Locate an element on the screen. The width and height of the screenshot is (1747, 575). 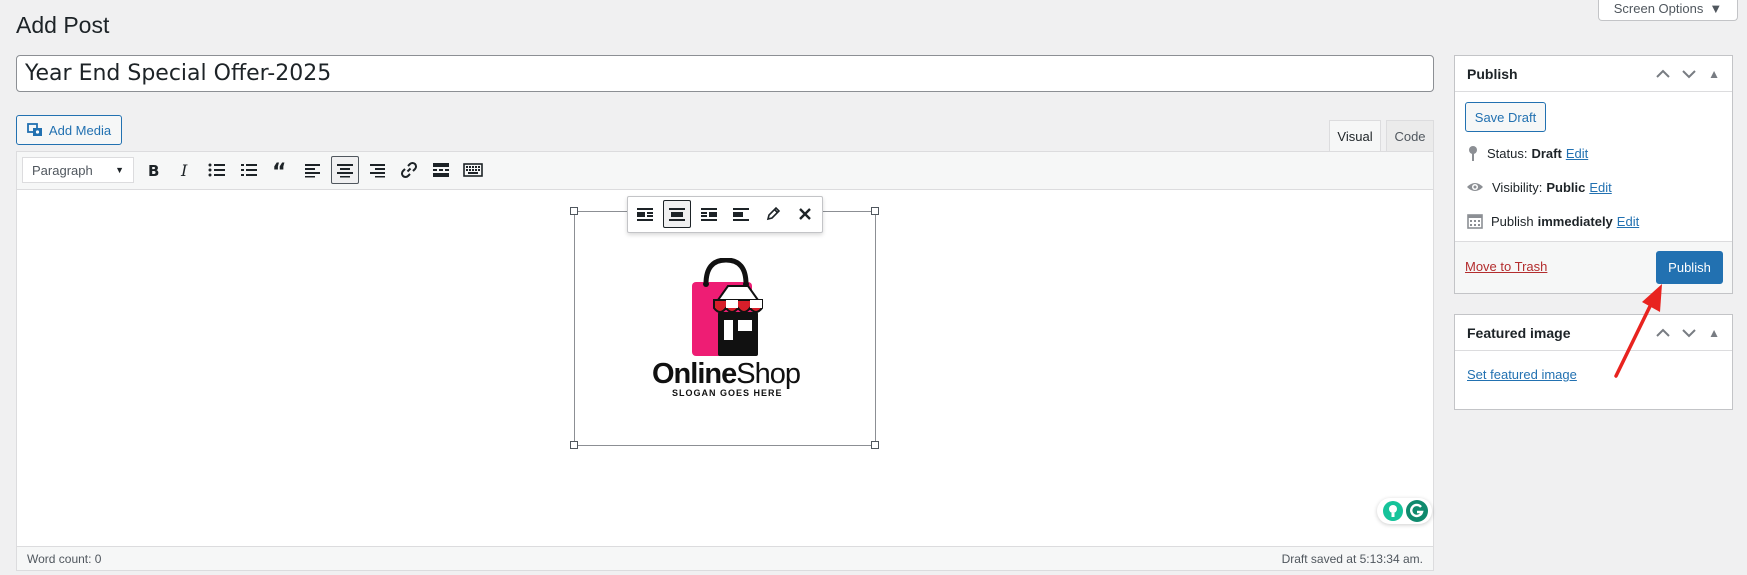
grammarly-g-icon is located at coordinates (1417, 511).